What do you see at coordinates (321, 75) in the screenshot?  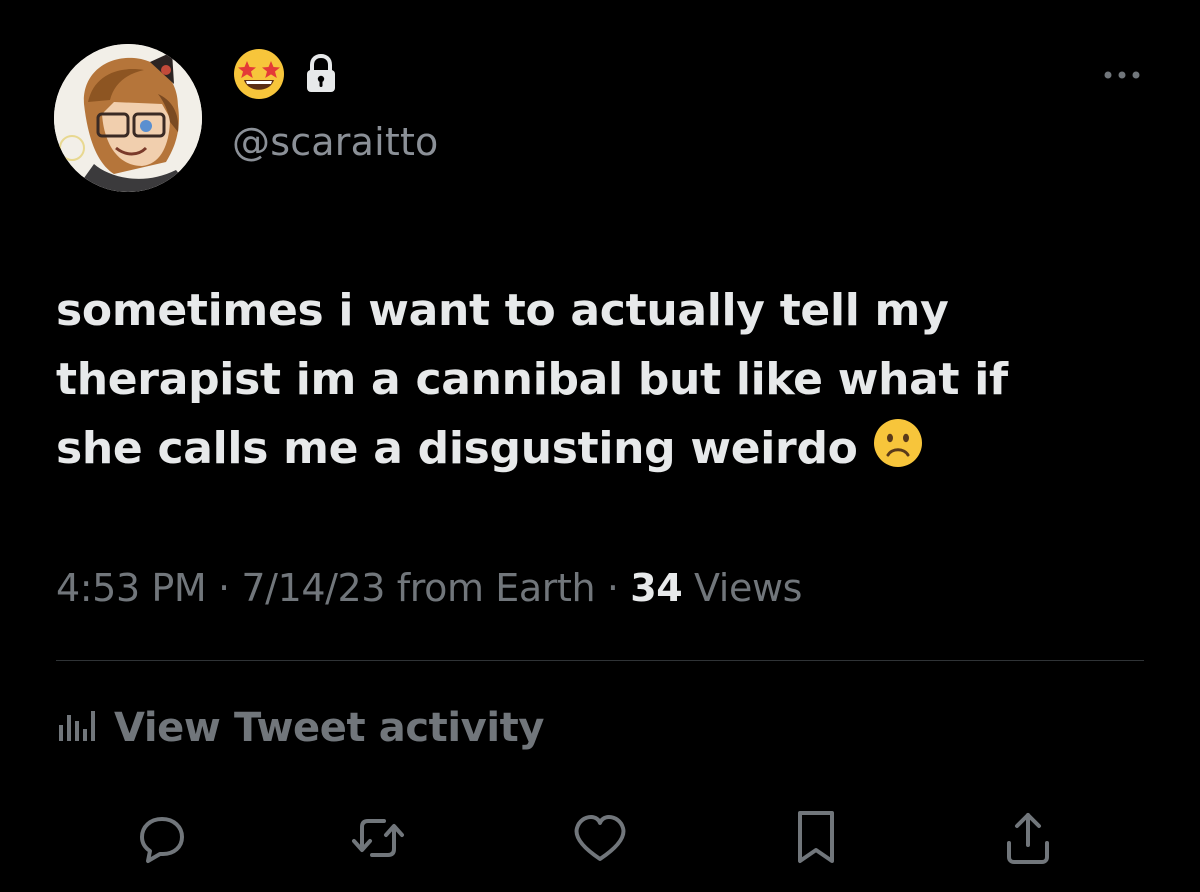 I see `lock-icon` at bounding box center [321, 75].